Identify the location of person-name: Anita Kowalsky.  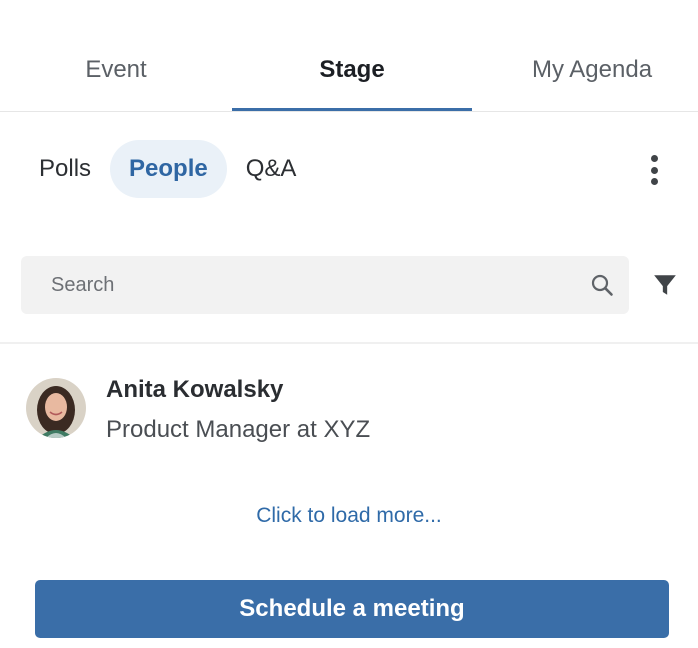
(195, 389).